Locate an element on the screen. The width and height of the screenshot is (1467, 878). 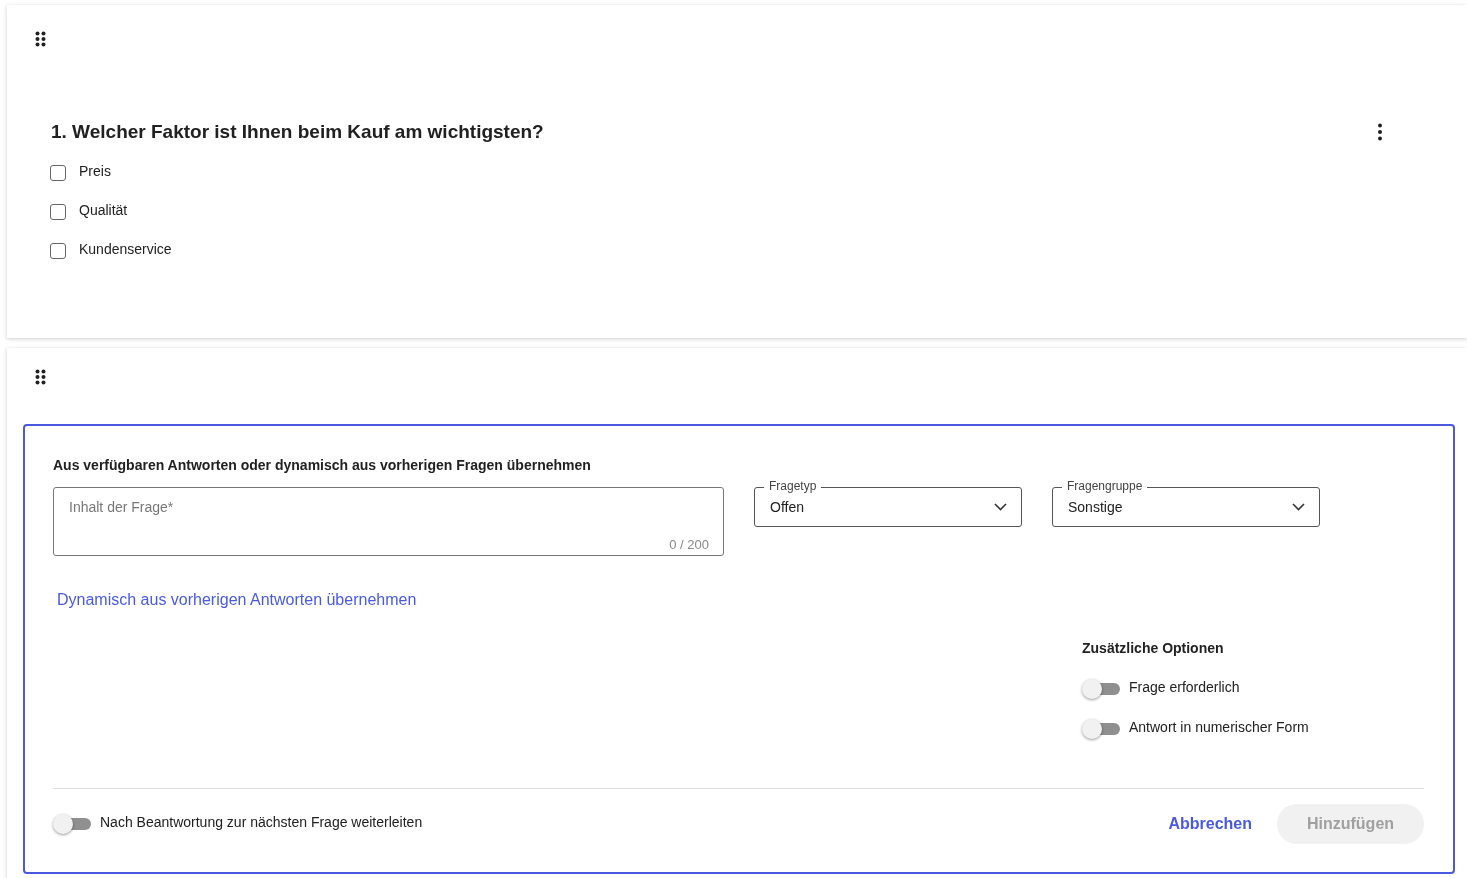
option-label: Kundenservice is located at coordinates (125, 249).